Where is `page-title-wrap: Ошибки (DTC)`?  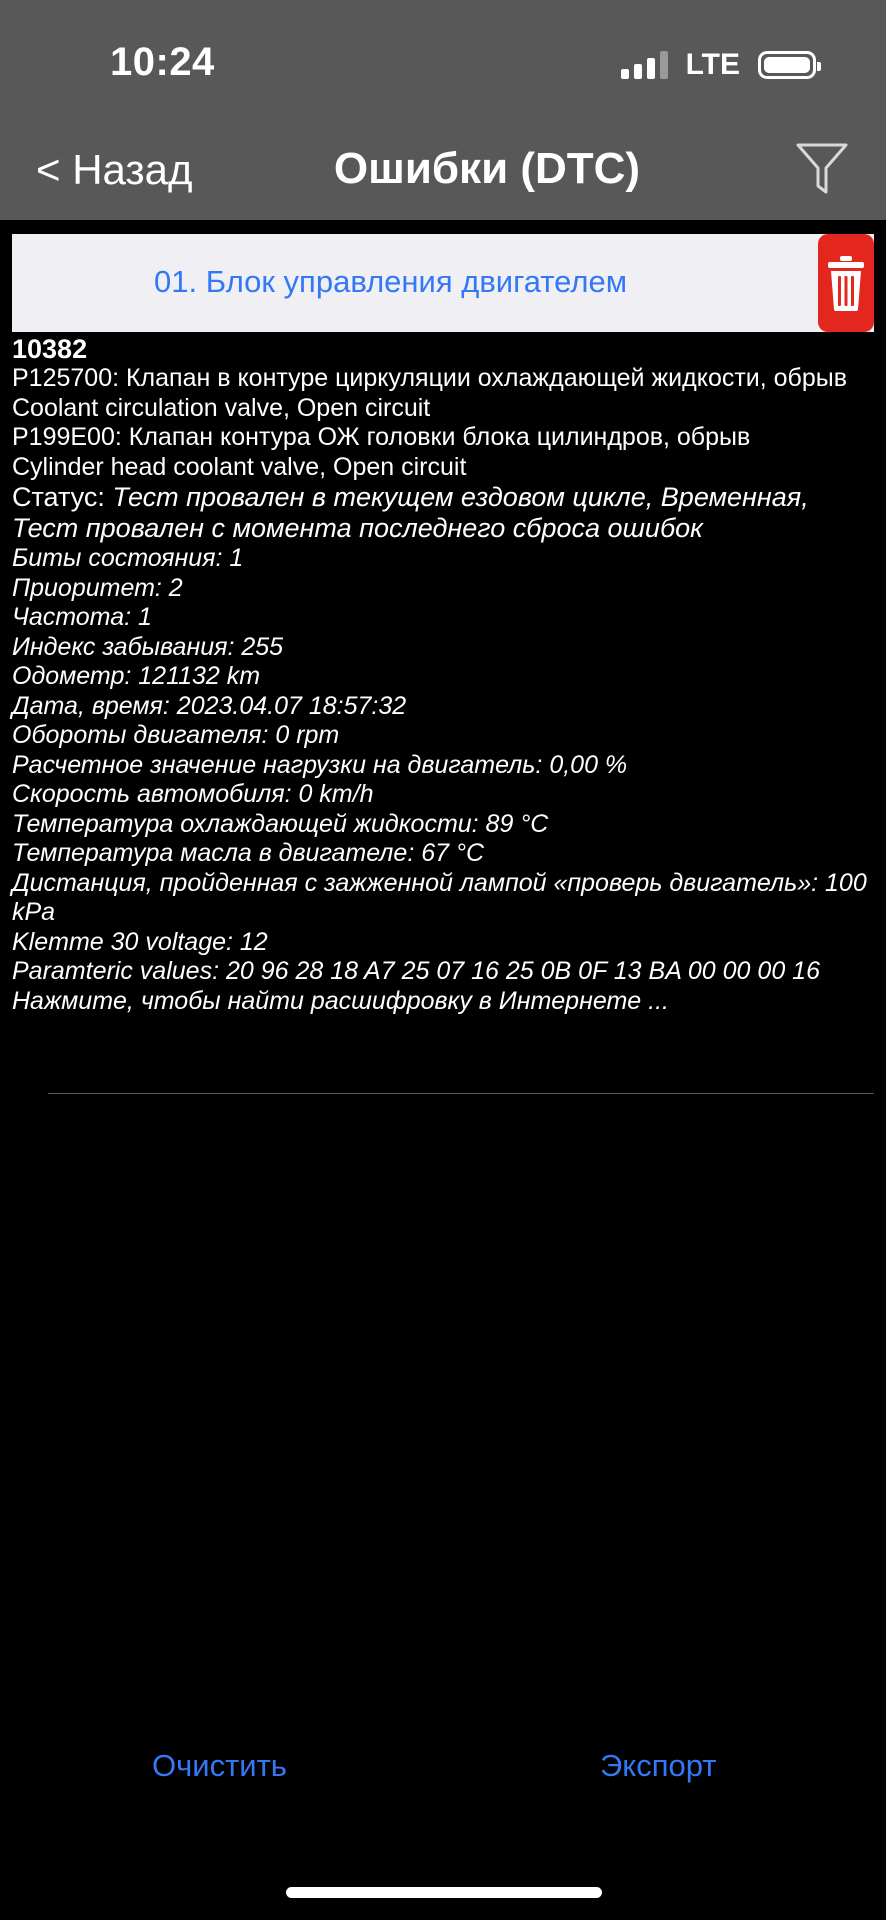
page-title-wrap: Ошибки (DTC) is located at coordinates (443, 169).